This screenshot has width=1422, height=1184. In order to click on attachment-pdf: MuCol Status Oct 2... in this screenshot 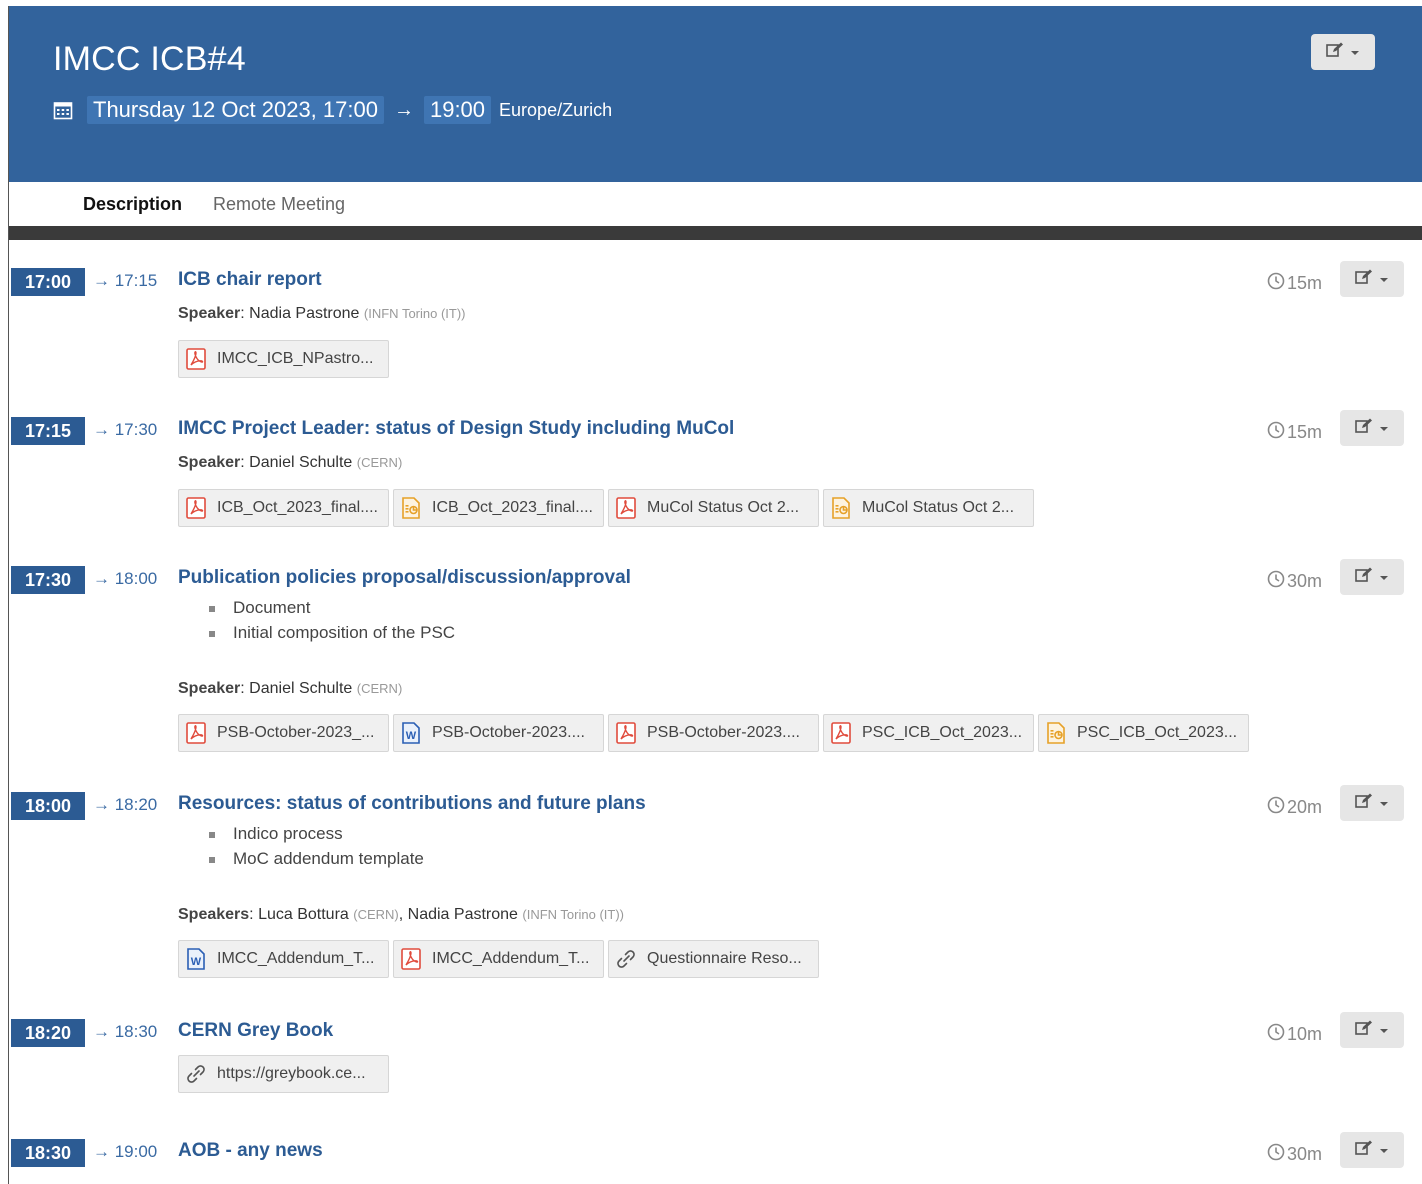, I will do `click(713, 508)`.